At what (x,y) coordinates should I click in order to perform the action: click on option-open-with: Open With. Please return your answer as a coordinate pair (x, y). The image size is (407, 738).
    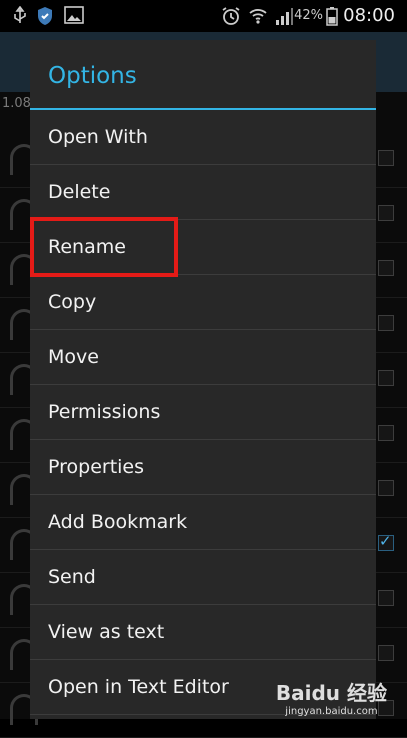
    Looking at the image, I should click on (203, 137).